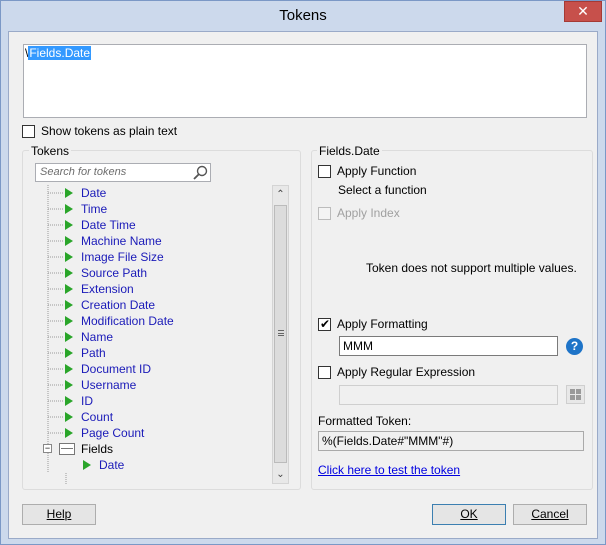 This screenshot has width=606, height=545. Describe the element at coordinates (349, 151) in the screenshot. I see `token-details-title: Fields.Date` at that location.